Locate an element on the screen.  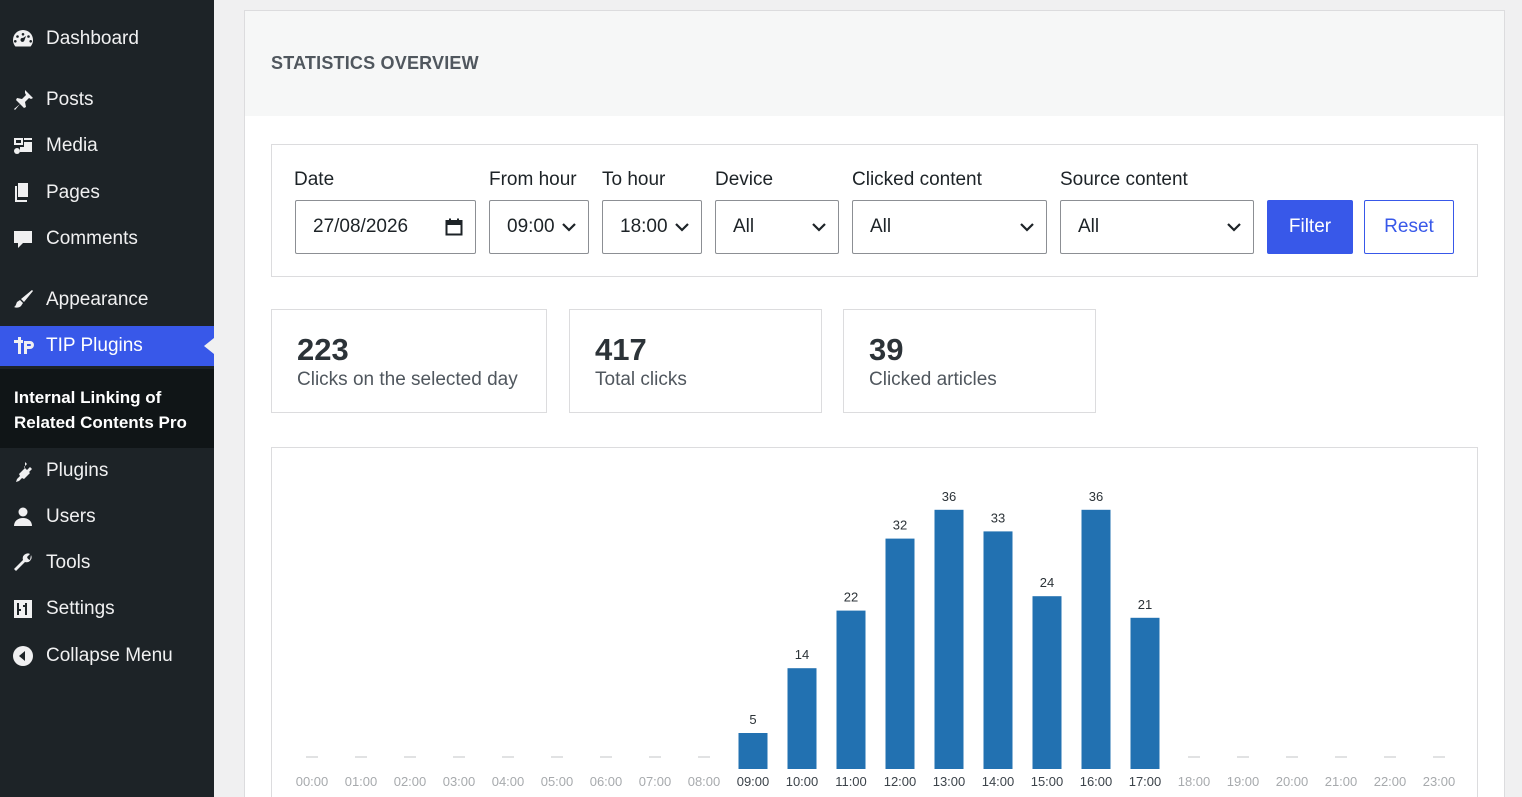
from-hour-select: 09:00 is located at coordinates (539, 227).